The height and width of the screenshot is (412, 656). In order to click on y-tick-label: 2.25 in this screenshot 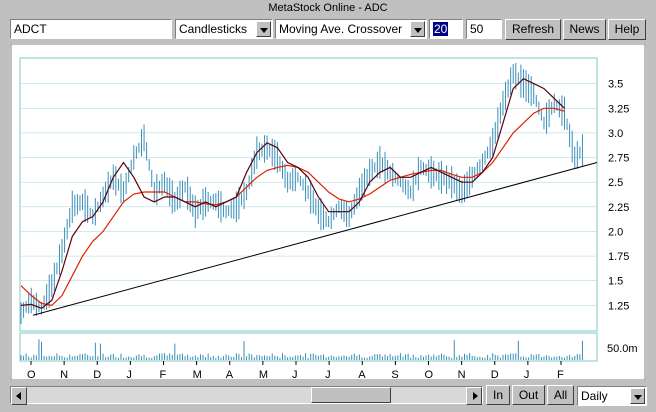, I will do `click(618, 208)`.